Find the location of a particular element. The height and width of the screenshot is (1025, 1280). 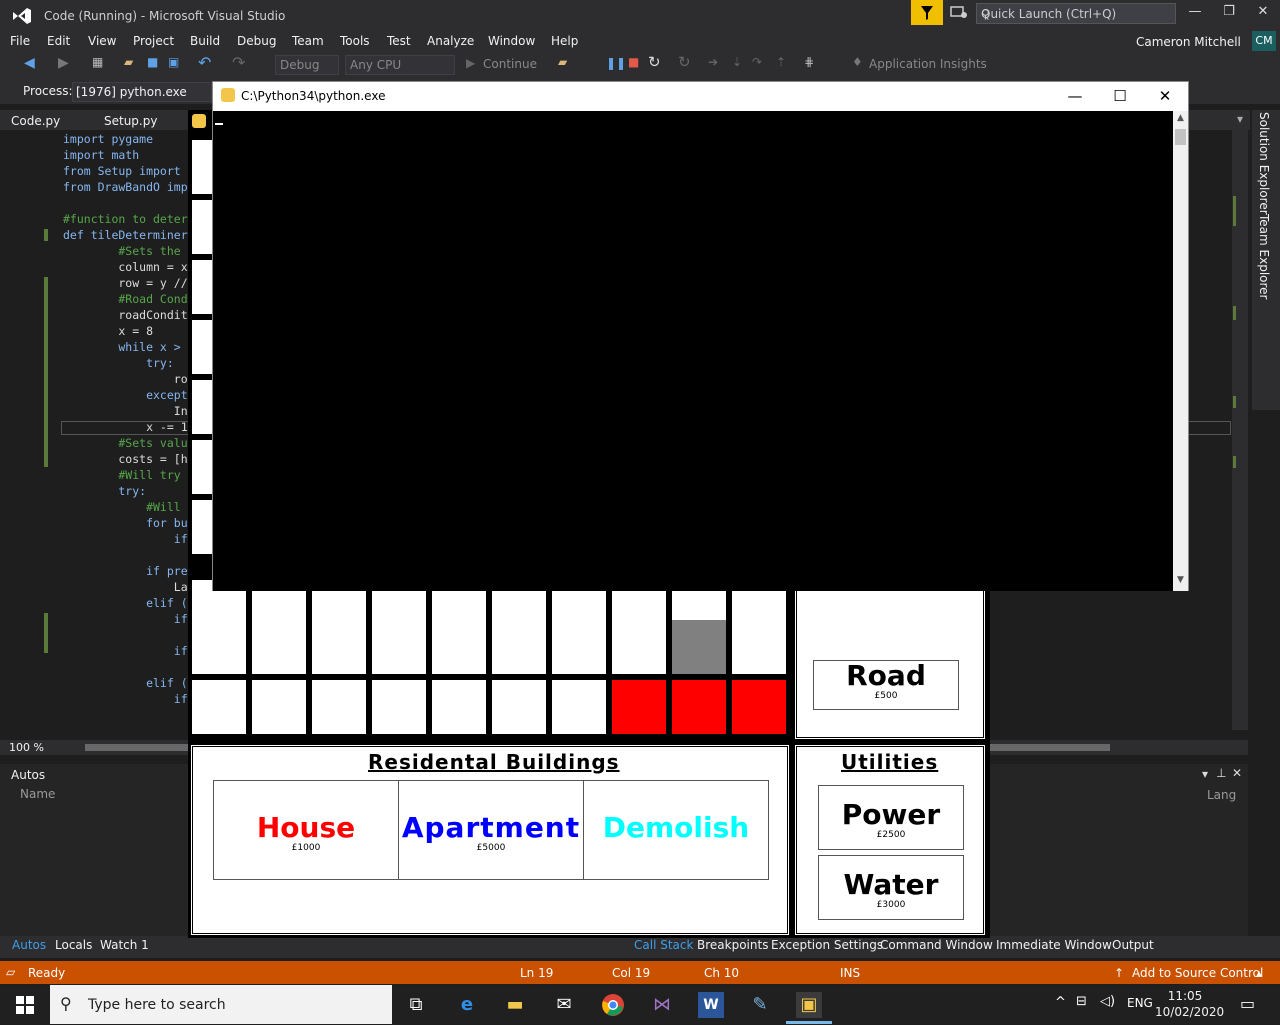

pin-icon: ⊥ is located at coordinates (1221, 773).